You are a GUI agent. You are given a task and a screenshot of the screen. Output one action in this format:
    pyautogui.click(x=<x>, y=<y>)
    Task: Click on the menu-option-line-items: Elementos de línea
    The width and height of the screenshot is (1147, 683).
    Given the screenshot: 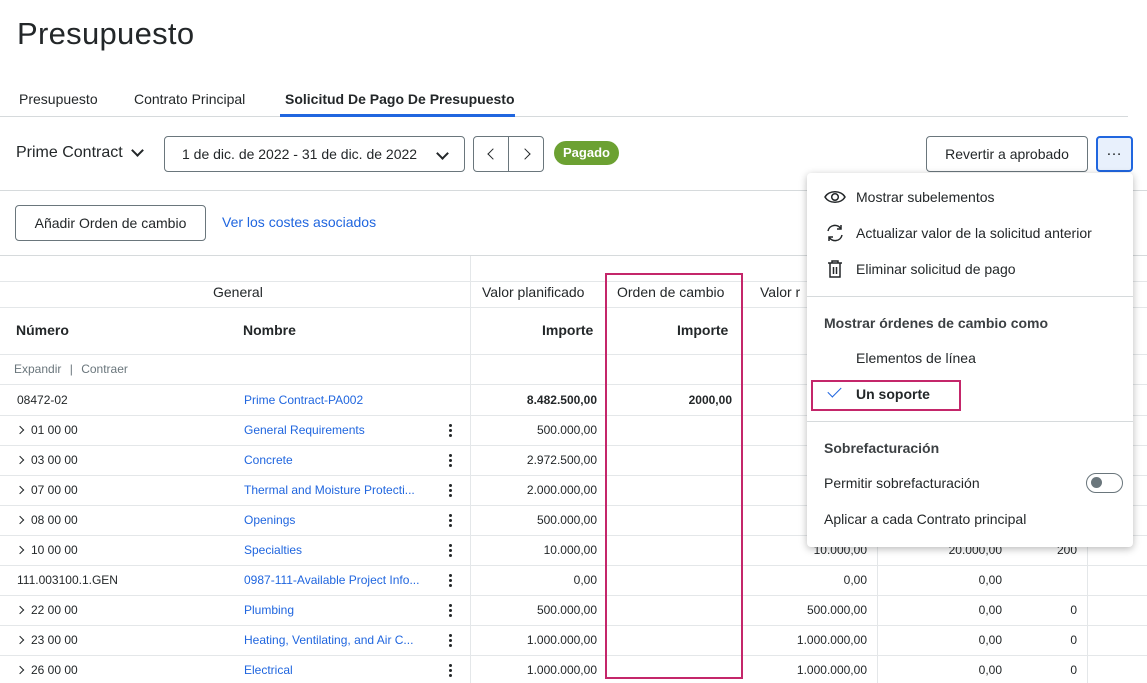 What is the action you would take?
    pyautogui.click(x=970, y=358)
    